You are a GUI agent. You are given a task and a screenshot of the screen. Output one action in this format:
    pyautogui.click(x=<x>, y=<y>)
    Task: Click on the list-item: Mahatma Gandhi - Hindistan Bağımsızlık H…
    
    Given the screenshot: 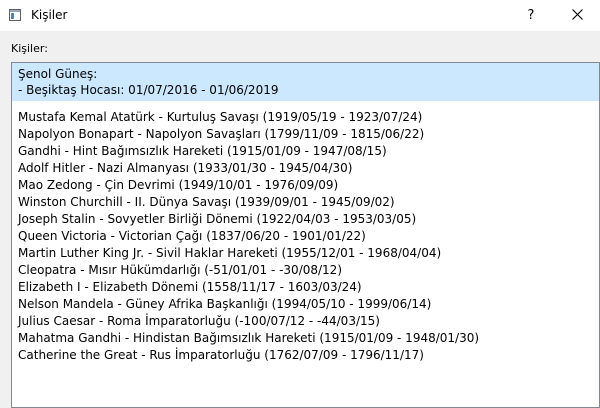 What is the action you would take?
    pyautogui.click(x=305, y=338)
    